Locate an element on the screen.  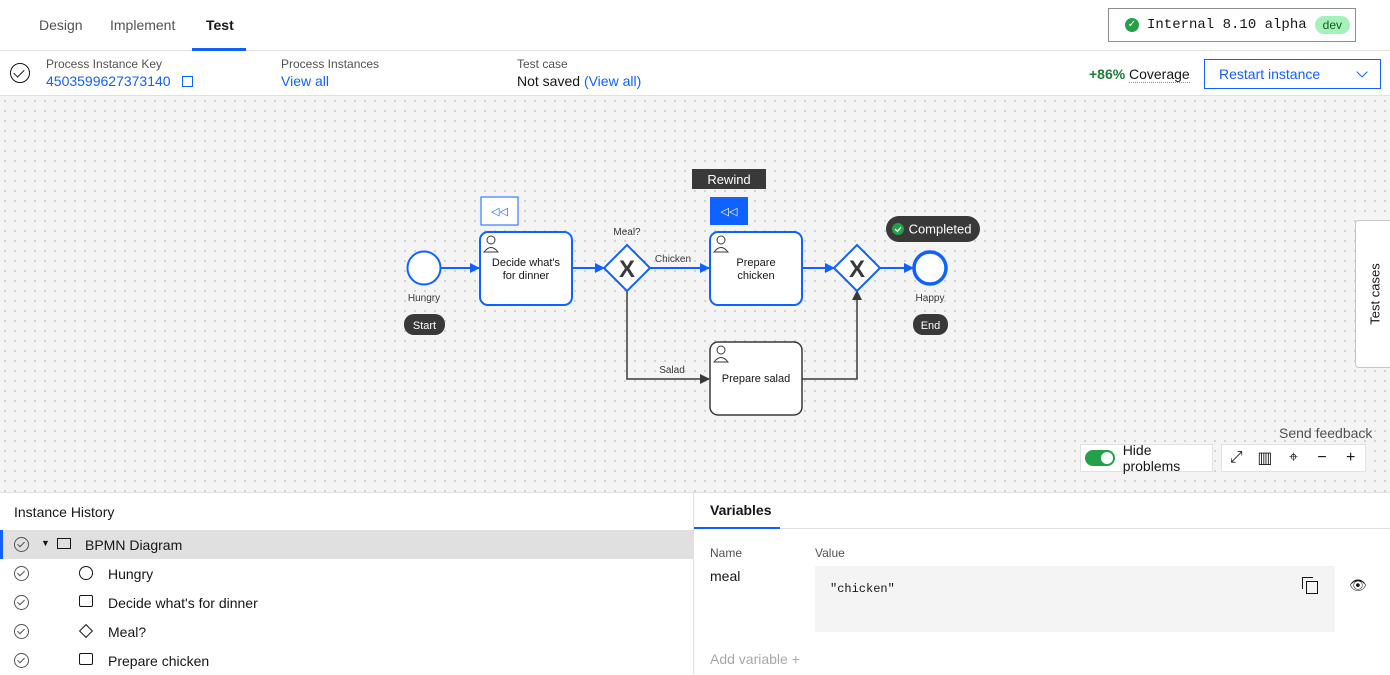
tab-implement: Implement is located at coordinates (142, 25).